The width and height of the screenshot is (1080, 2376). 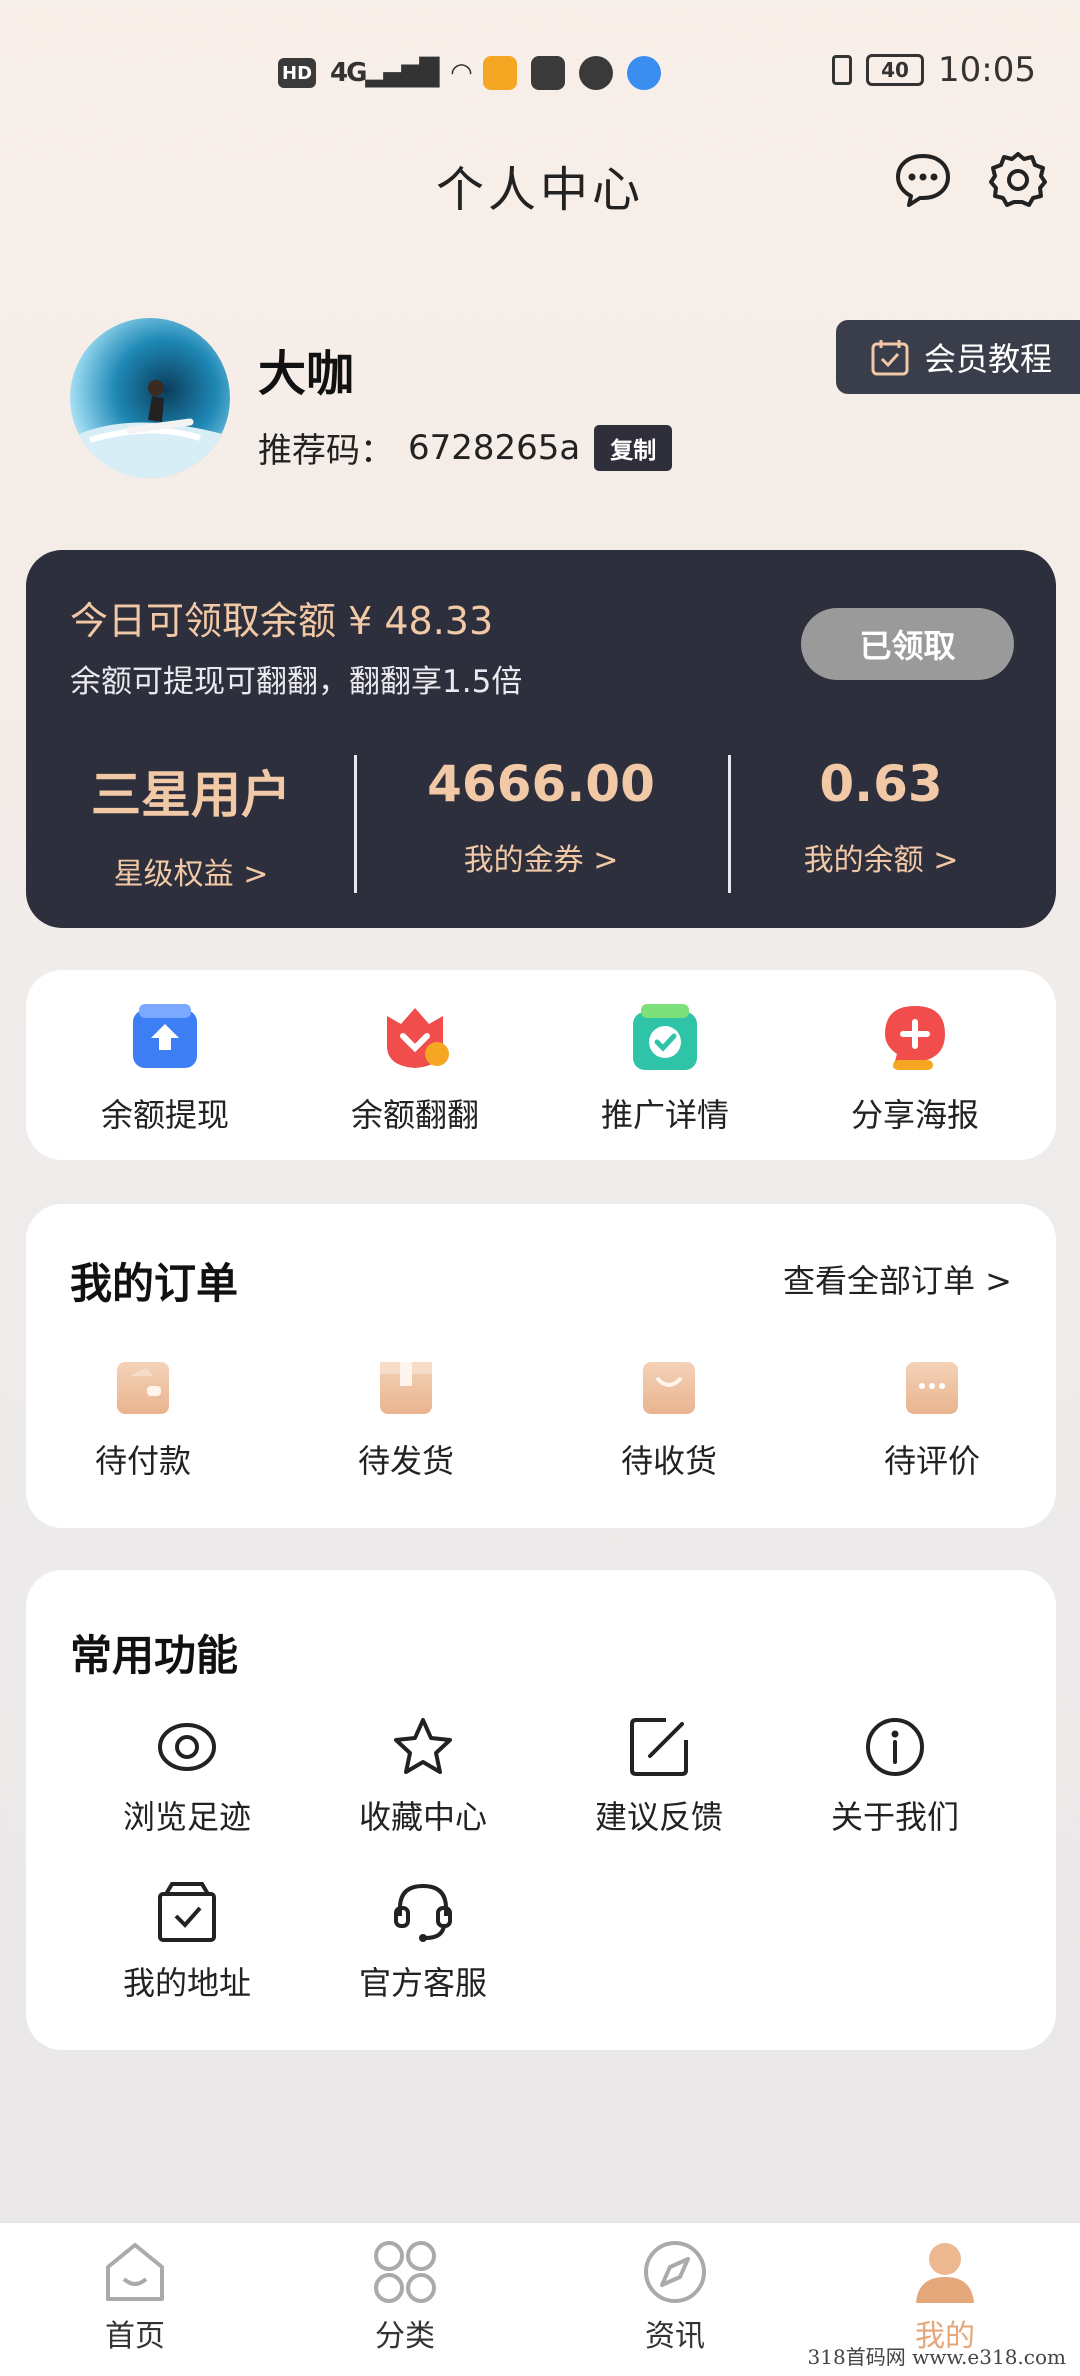 I want to click on stat-label: 我的余额 >, so click(x=881, y=860).